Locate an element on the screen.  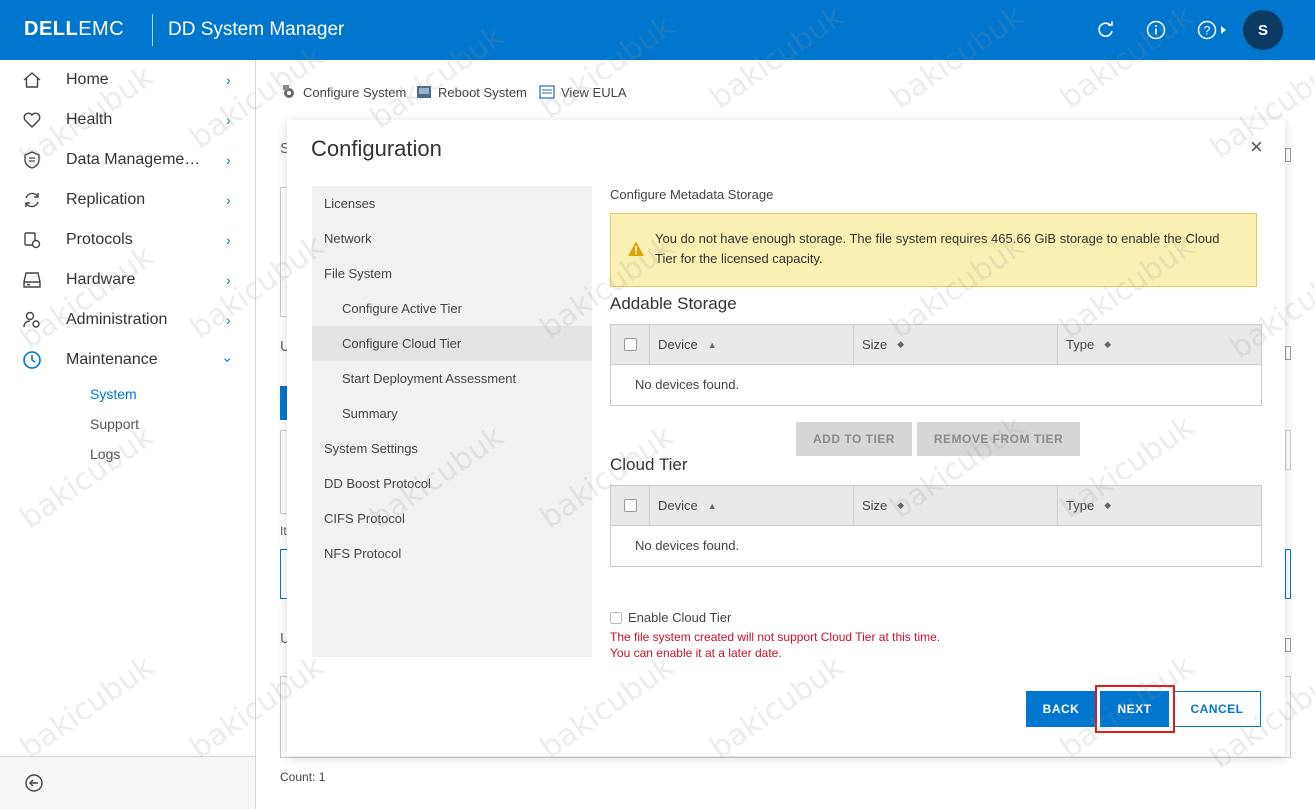
sidebar-item-label: Home is located at coordinates (87, 79).